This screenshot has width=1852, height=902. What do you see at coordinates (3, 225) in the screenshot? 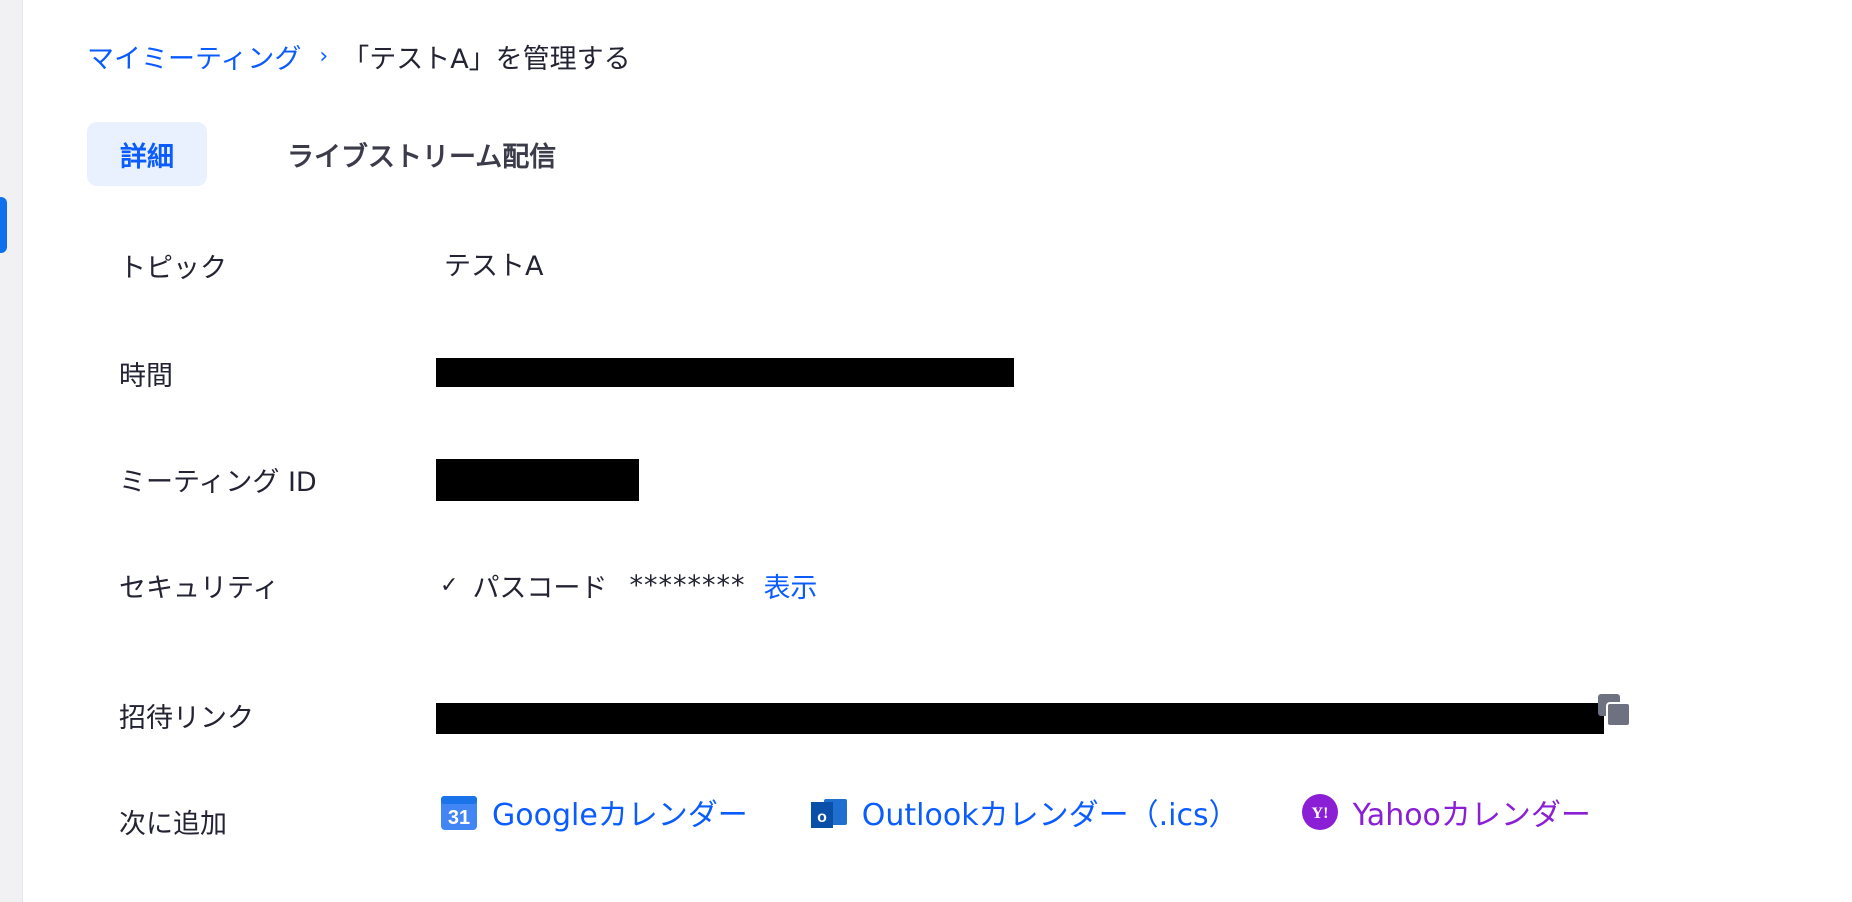
I see `rail-active-indicator` at bounding box center [3, 225].